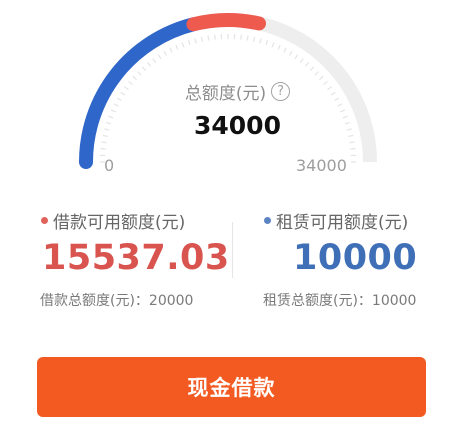 Image resolution: width=473 pixels, height=429 pixels. Describe the element at coordinates (44, 220) in the screenshot. I see `loan-dot-icon` at that location.